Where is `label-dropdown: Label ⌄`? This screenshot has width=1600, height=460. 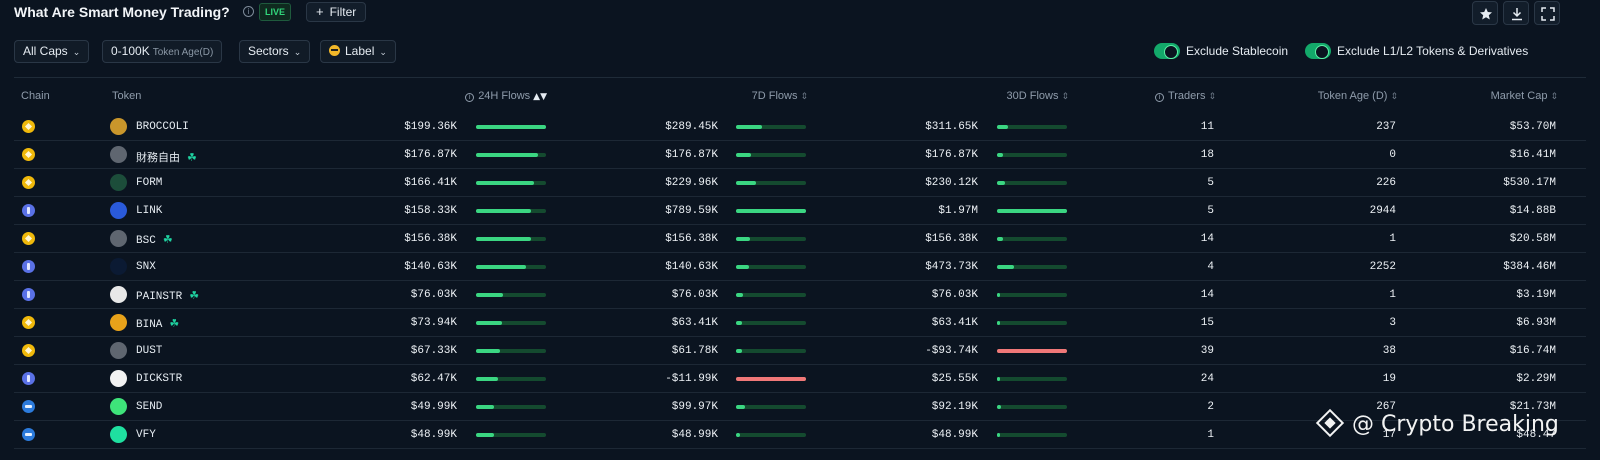
label-dropdown: Label ⌄ is located at coordinates (358, 51).